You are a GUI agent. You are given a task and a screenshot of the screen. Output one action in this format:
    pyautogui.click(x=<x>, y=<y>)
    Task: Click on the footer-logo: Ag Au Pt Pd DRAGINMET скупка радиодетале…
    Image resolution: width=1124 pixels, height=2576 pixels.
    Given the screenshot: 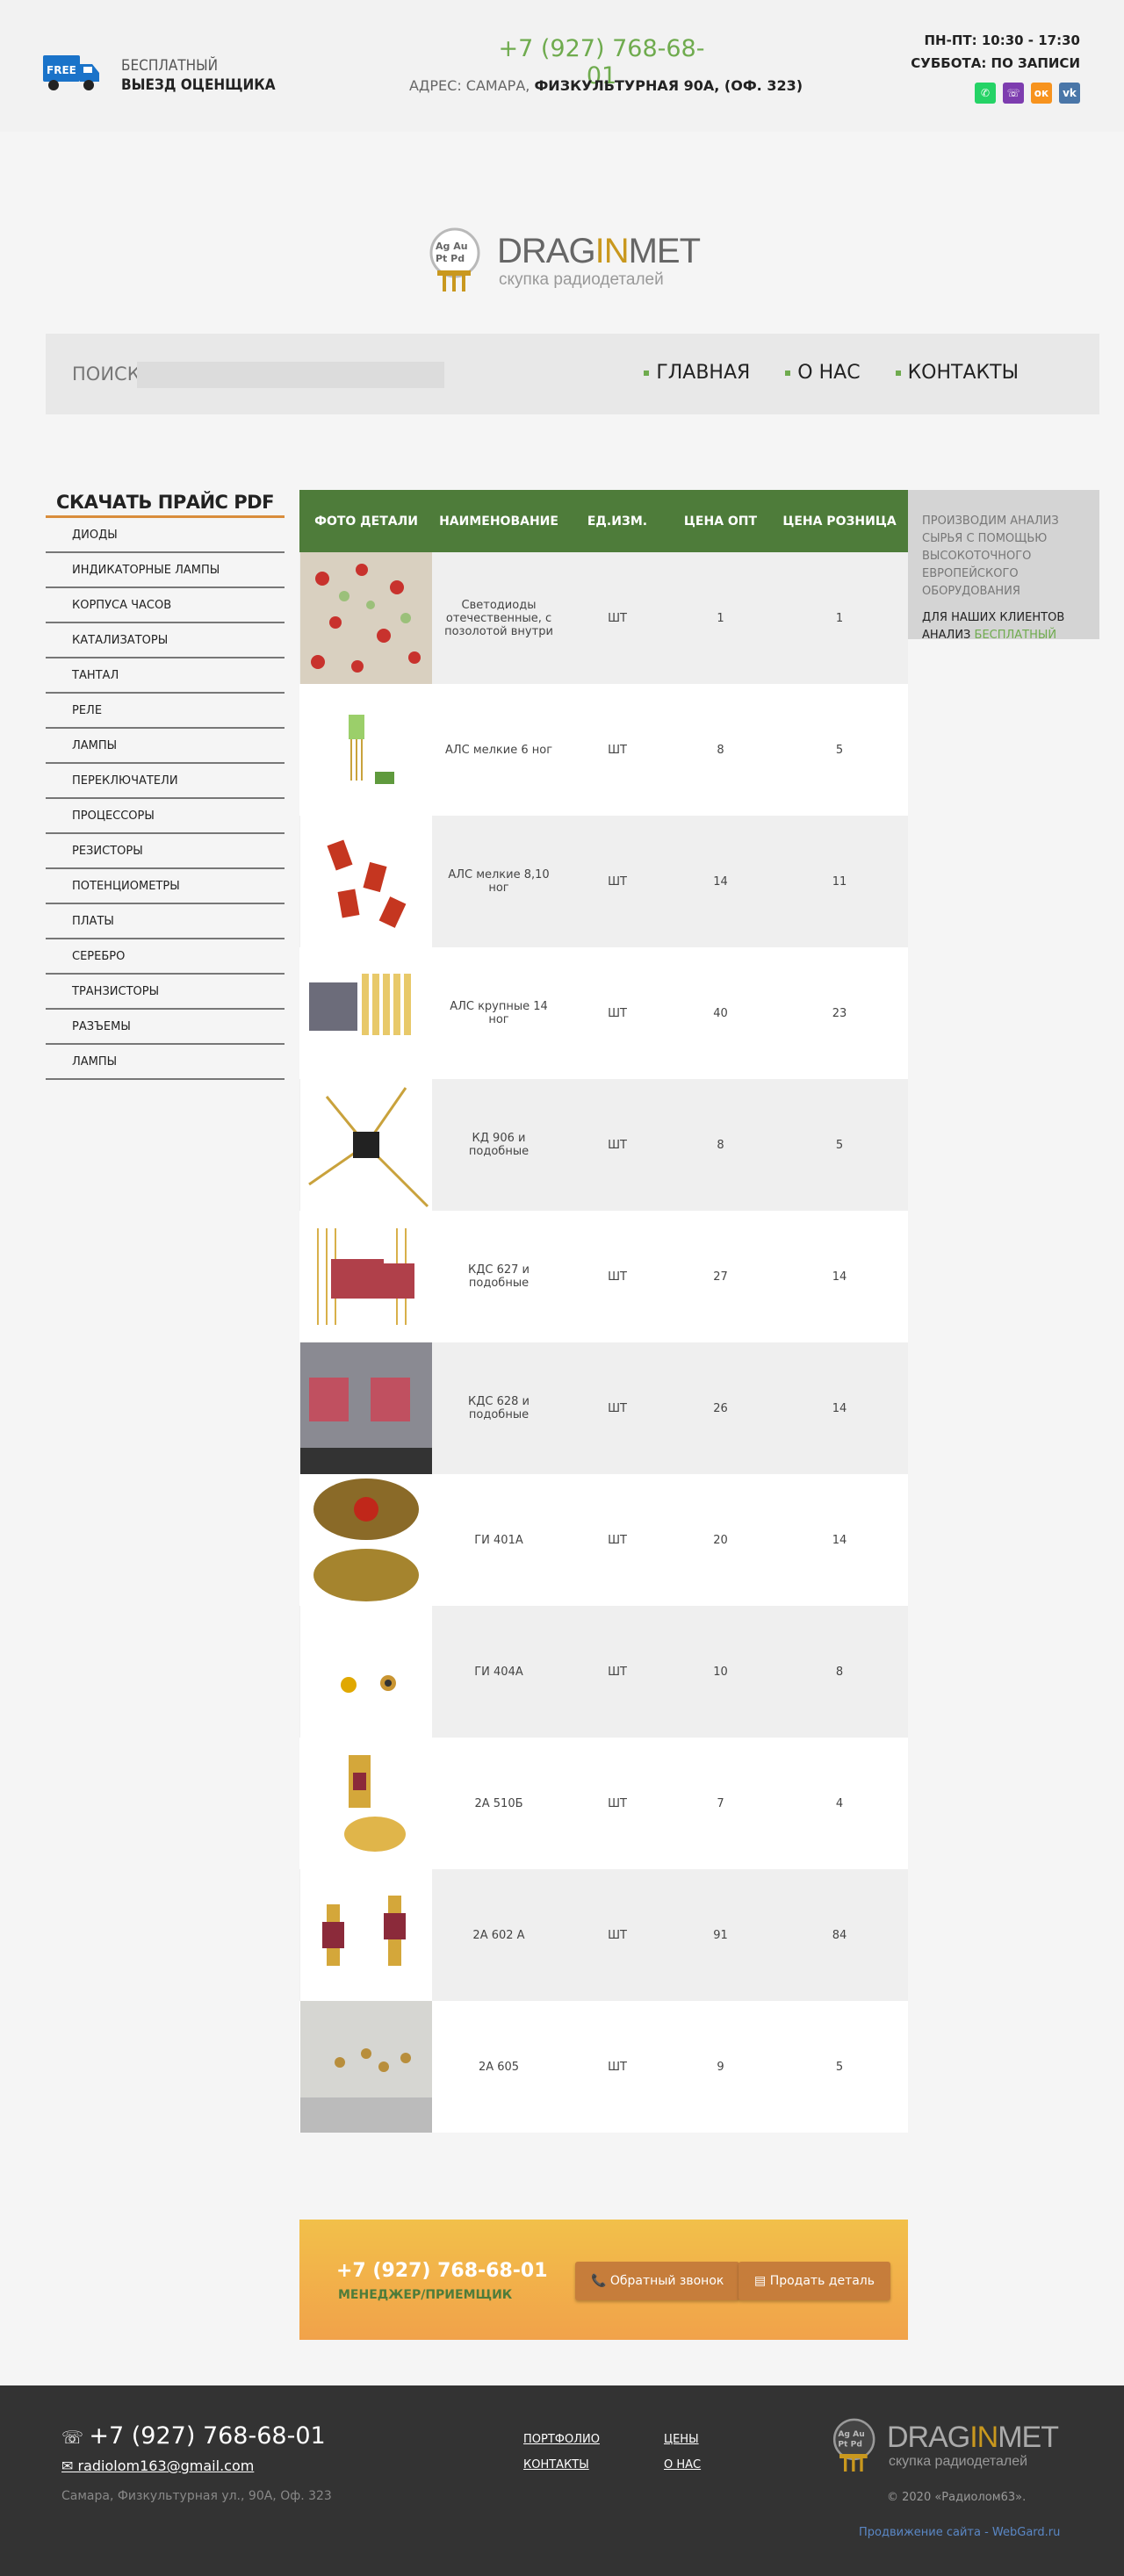 What is the action you would take?
    pyautogui.click(x=949, y=2448)
    